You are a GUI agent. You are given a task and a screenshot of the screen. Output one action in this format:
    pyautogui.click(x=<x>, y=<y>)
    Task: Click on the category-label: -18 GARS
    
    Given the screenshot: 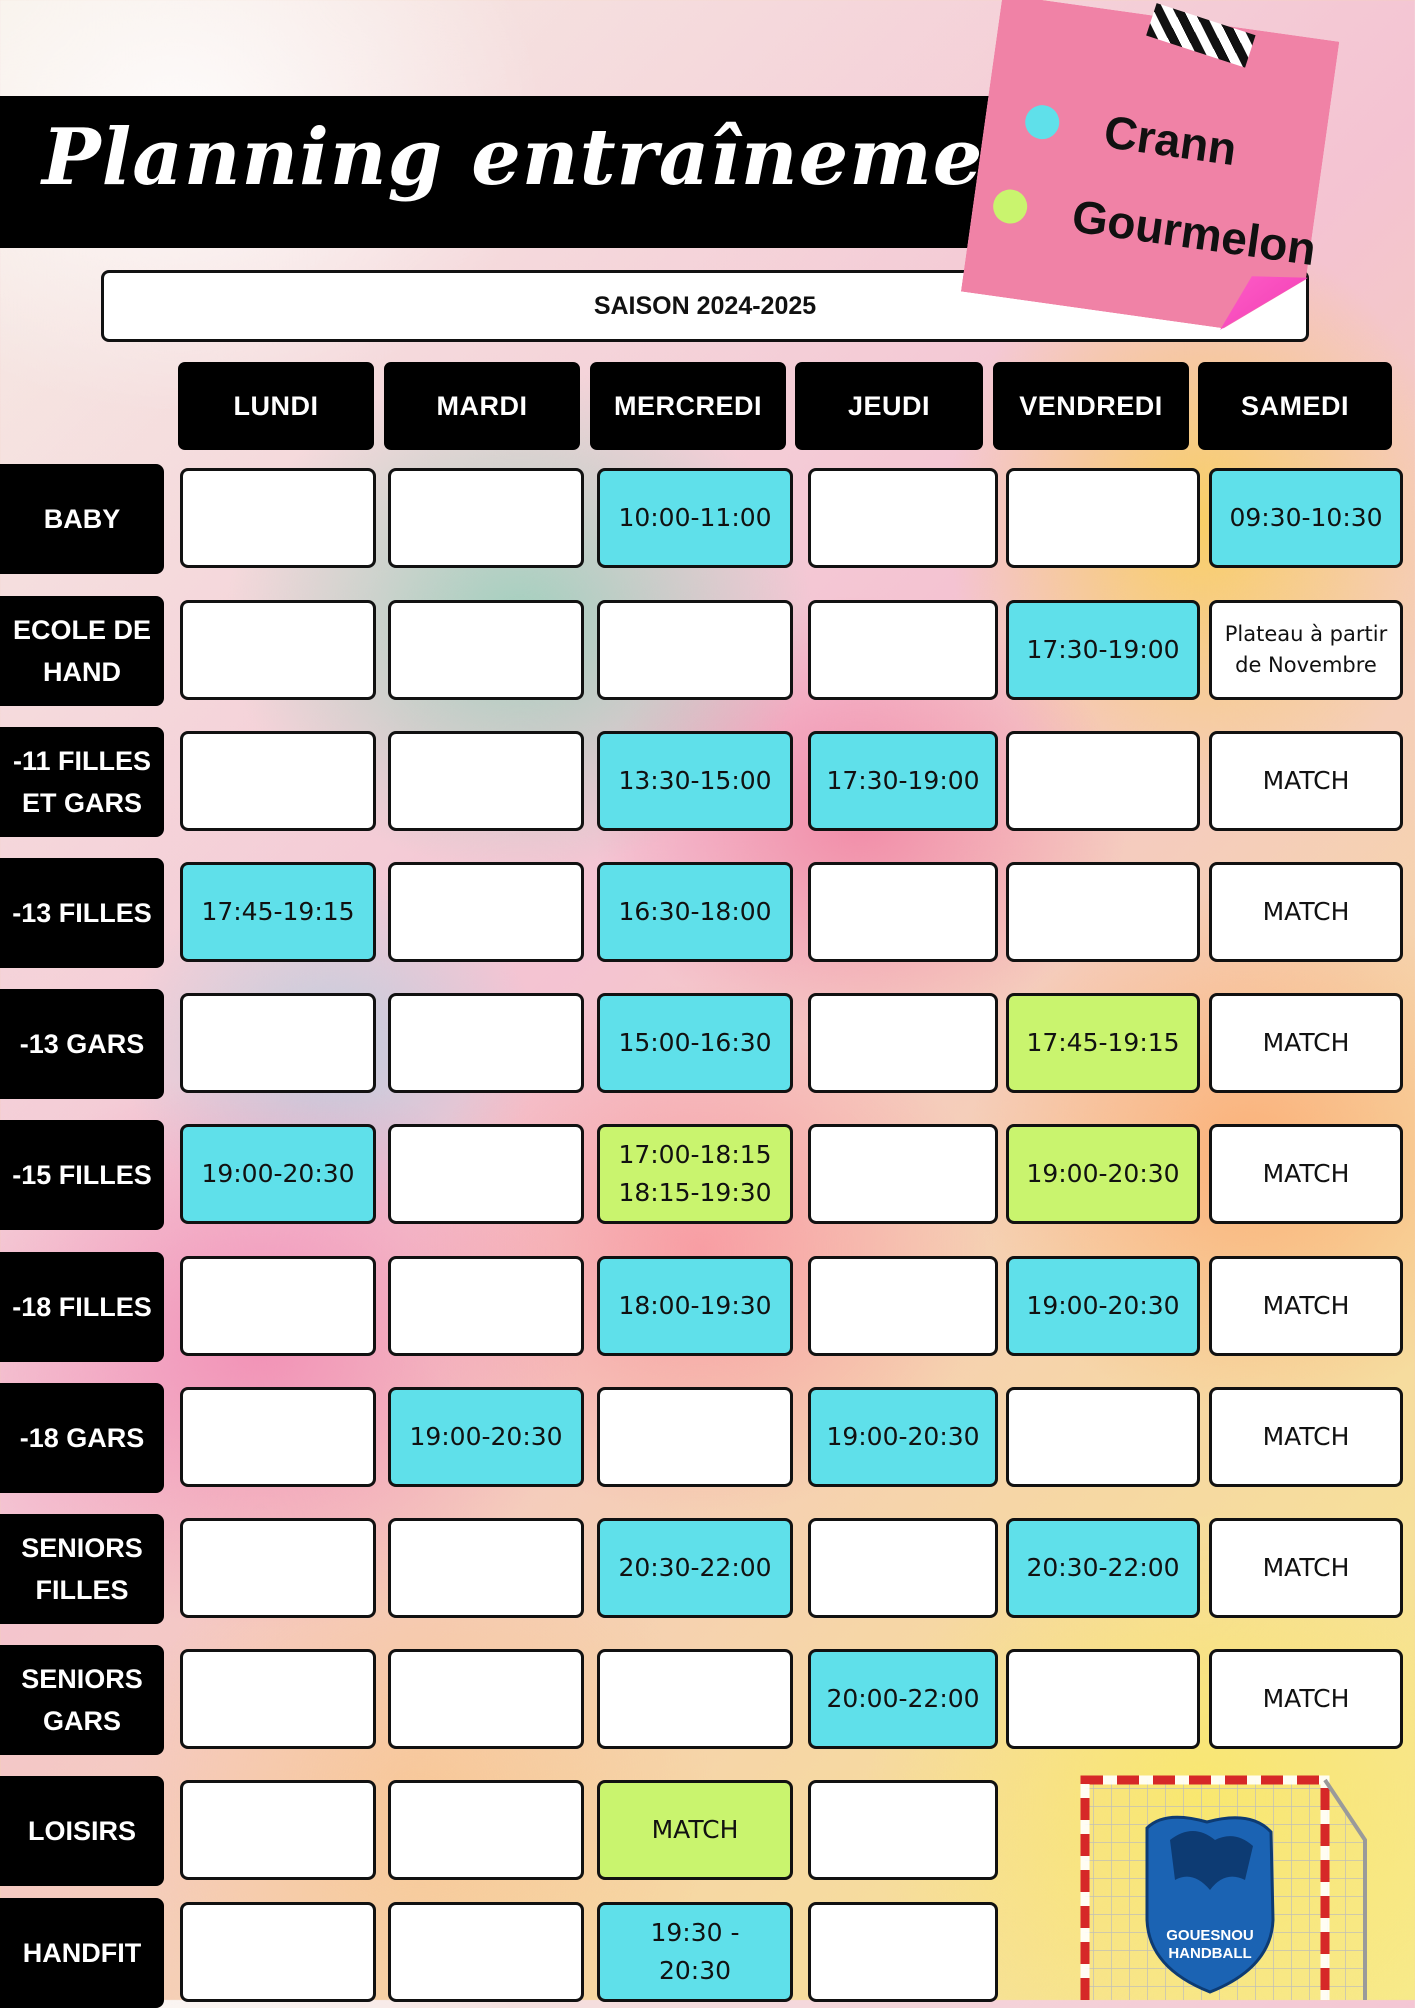 What is the action you would take?
    pyautogui.click(x=82, y=1438)
    